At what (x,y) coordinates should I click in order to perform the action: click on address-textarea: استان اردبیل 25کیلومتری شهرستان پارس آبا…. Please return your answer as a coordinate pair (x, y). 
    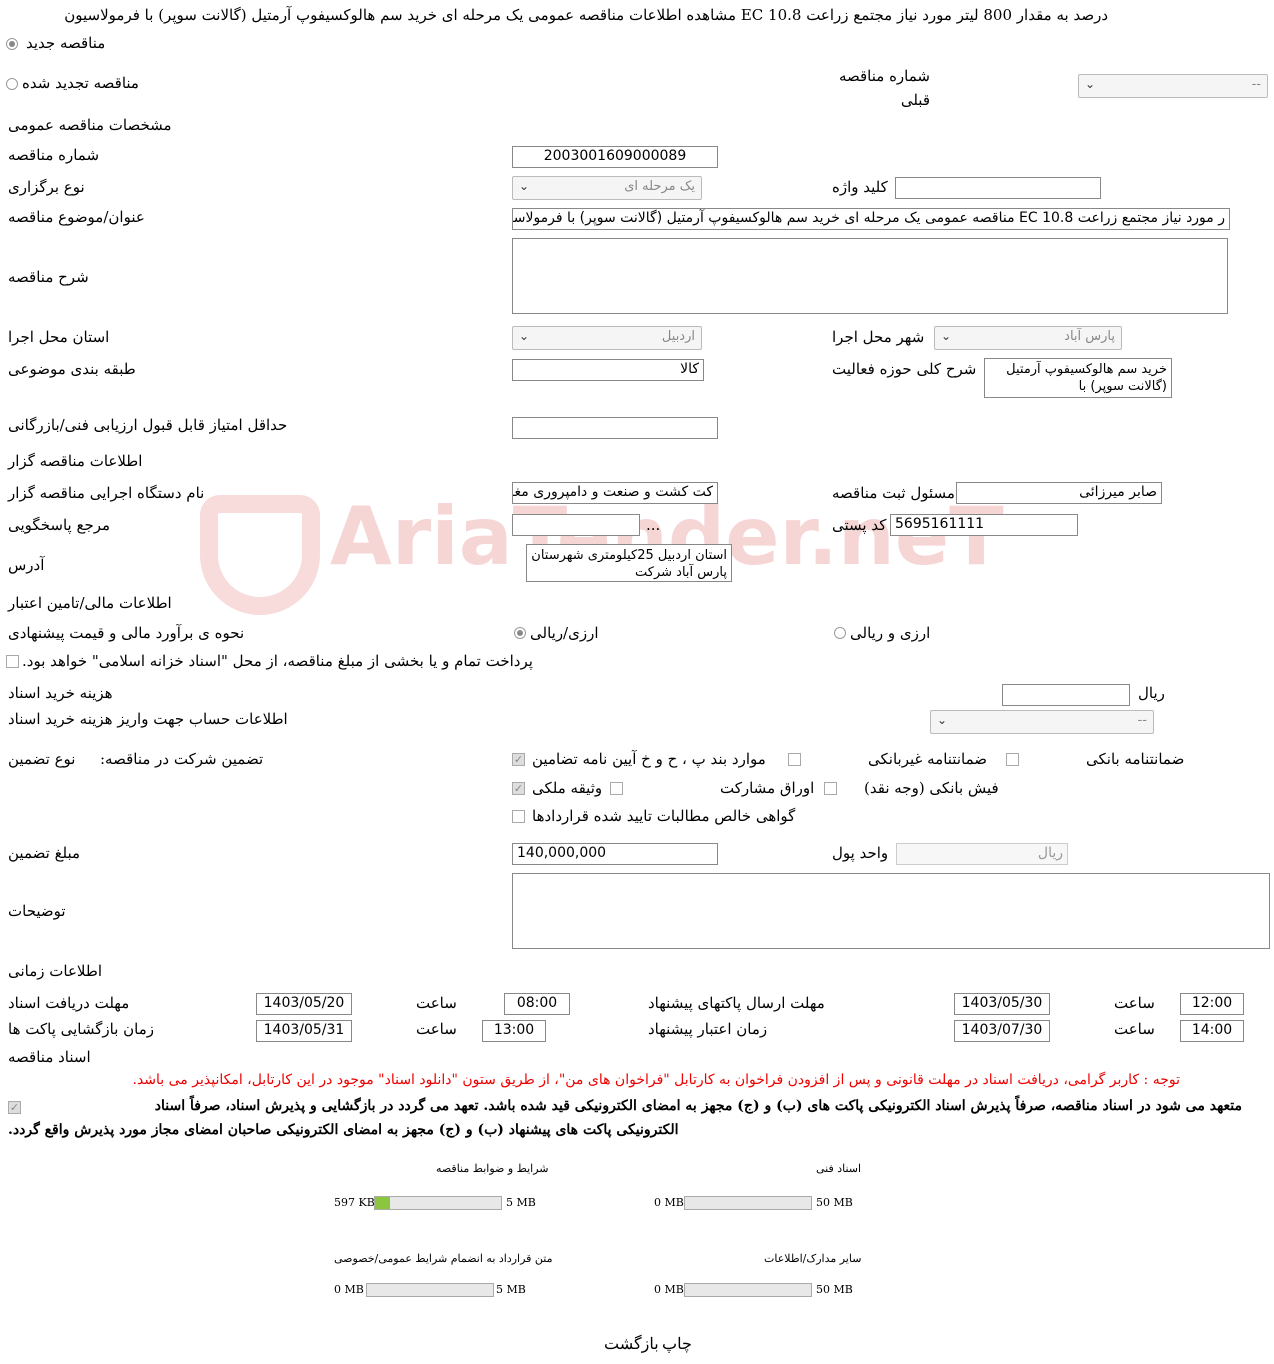
    Looking at the image, I should click on (629, 563).